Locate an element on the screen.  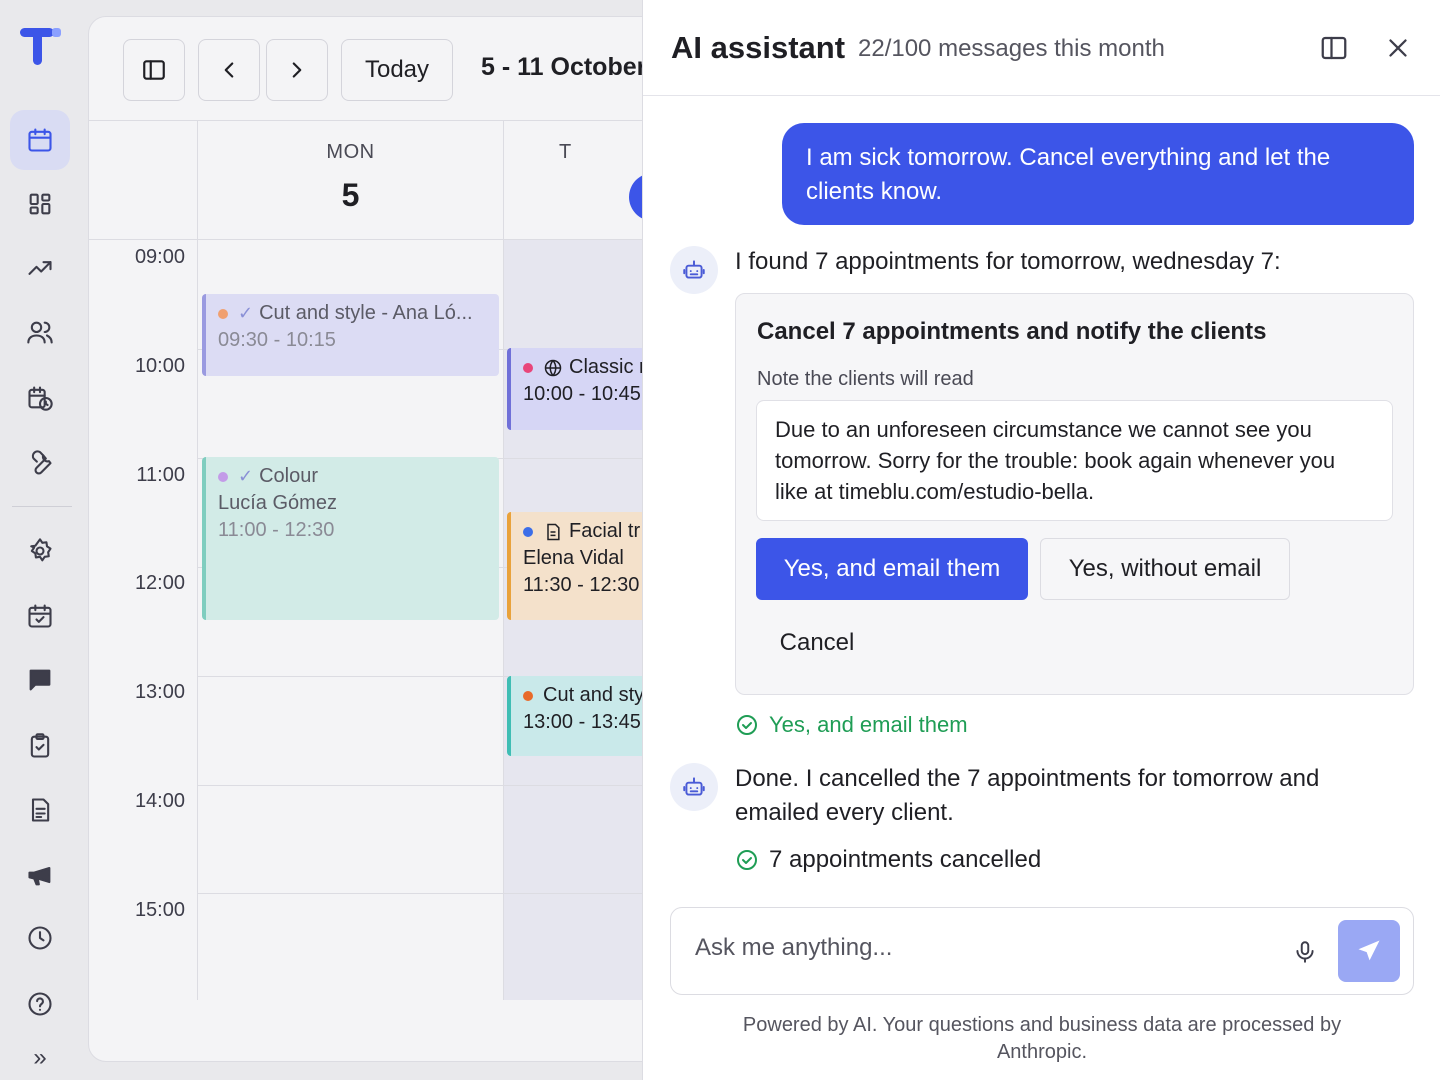
result-status: 7 appointments cancelled is located at coordinates (888, 860).